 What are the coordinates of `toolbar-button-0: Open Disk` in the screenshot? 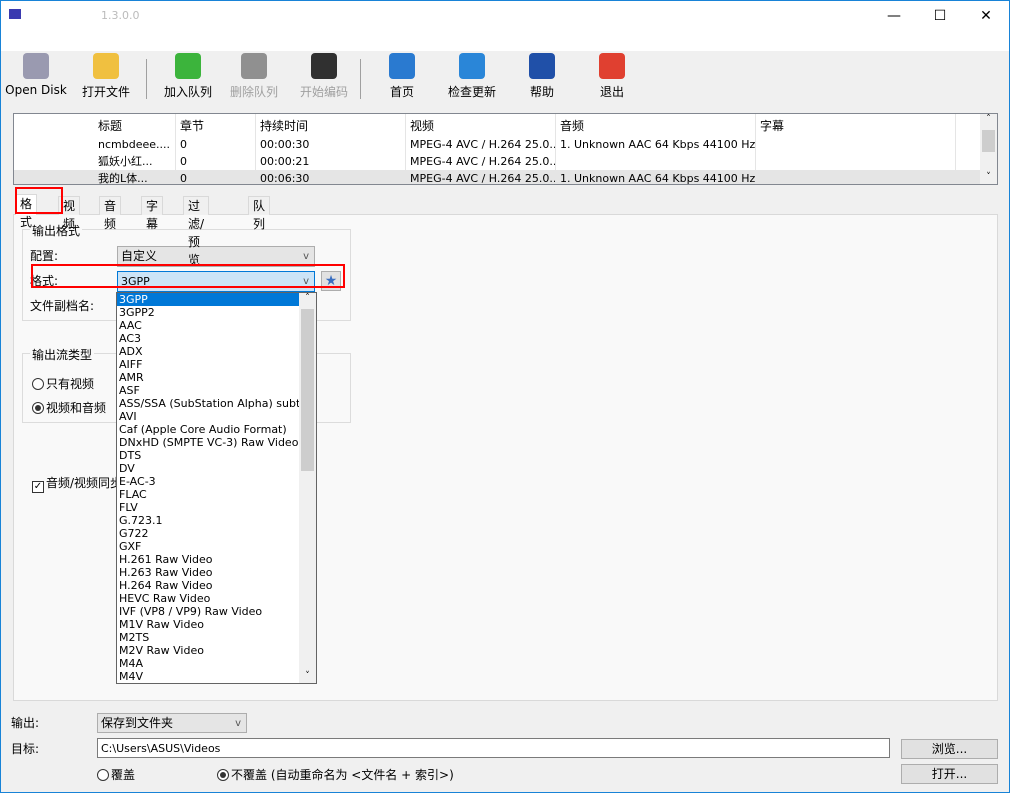 It's located at (36, 77).